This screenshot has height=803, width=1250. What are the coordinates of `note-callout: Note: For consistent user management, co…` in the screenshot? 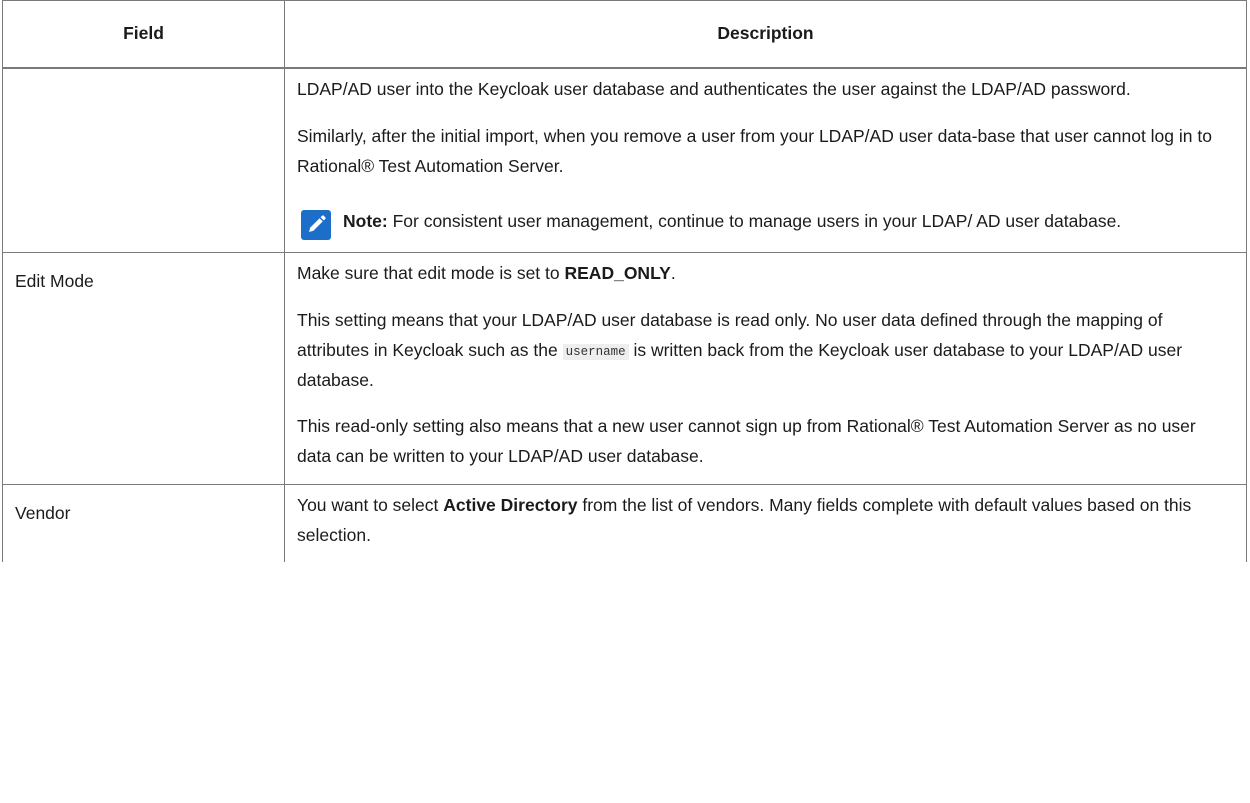 It's located at (763, 224).